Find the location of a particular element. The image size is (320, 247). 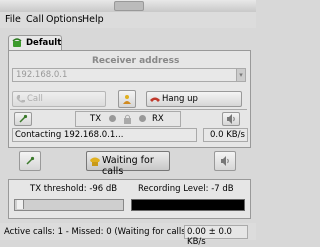

separator is located at coordinates (128, 109).